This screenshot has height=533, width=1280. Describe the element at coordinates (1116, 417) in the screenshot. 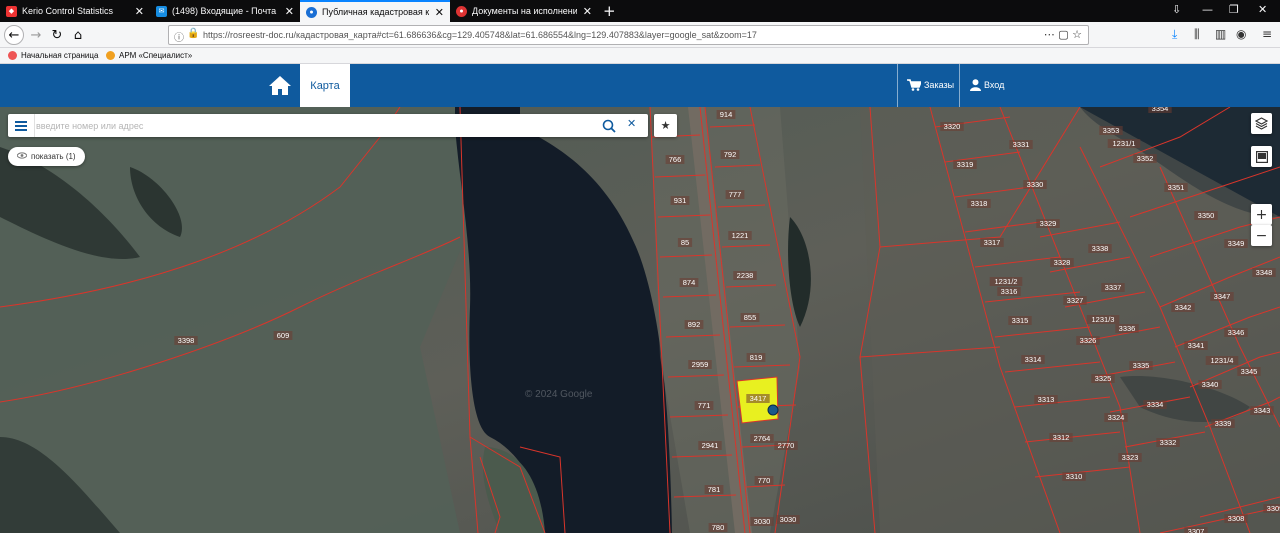

I see `parcel-label: 3324` at that location.